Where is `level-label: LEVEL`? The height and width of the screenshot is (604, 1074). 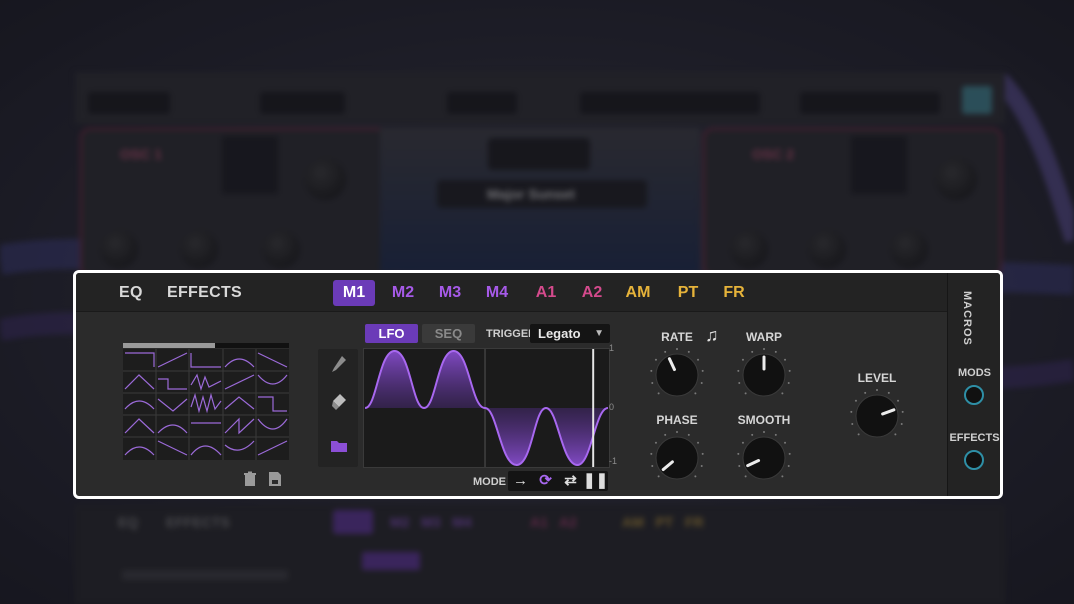
level-label: LEVEL is located at coordinates (877, 378).